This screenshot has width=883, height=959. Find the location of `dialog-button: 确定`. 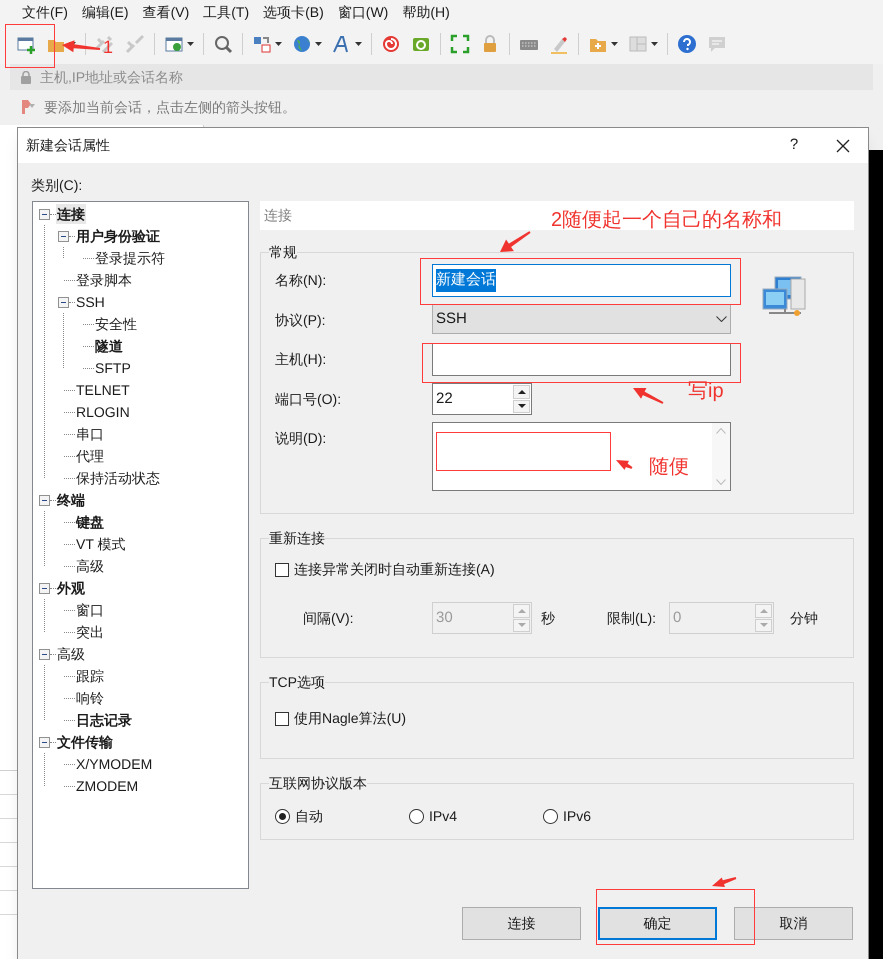

dialog-button: 确定 is located at coordinates (657, 923).